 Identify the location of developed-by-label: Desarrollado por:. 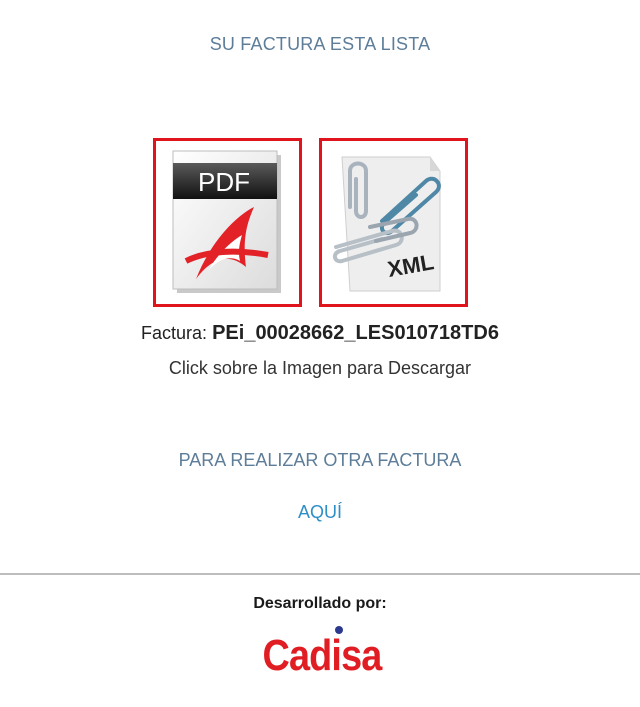
(320, 603).